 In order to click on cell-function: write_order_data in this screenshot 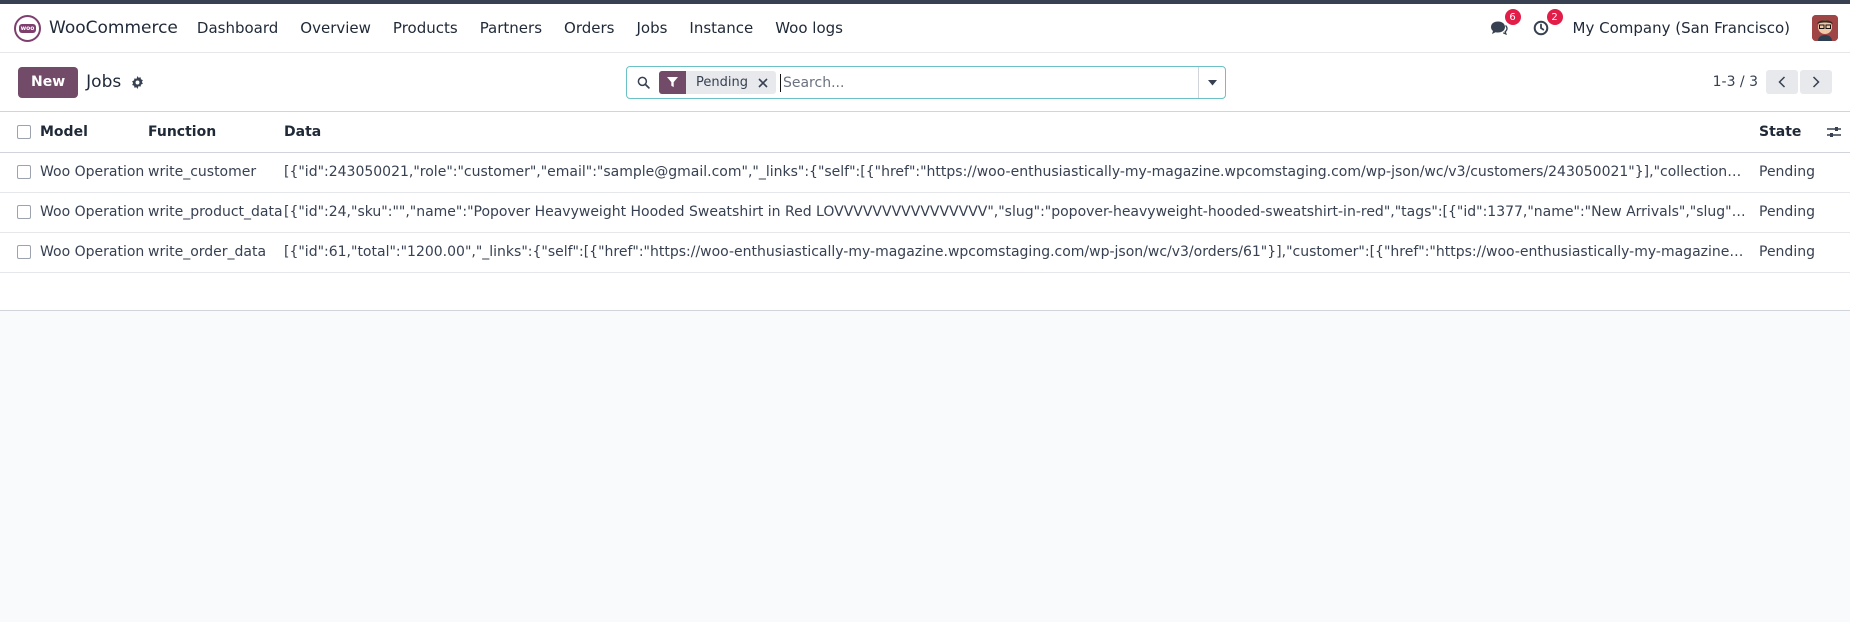, I will do `click(216, 252)`.